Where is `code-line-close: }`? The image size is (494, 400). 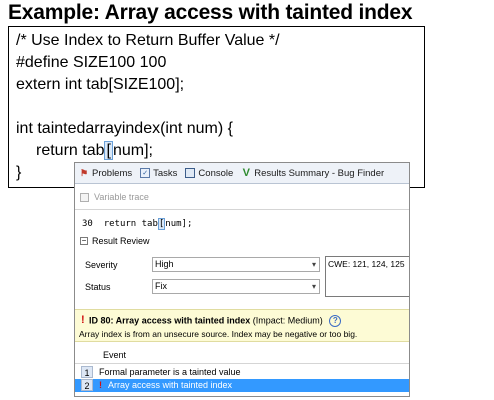 code-line-close: } is located at coordinates (18, 173).